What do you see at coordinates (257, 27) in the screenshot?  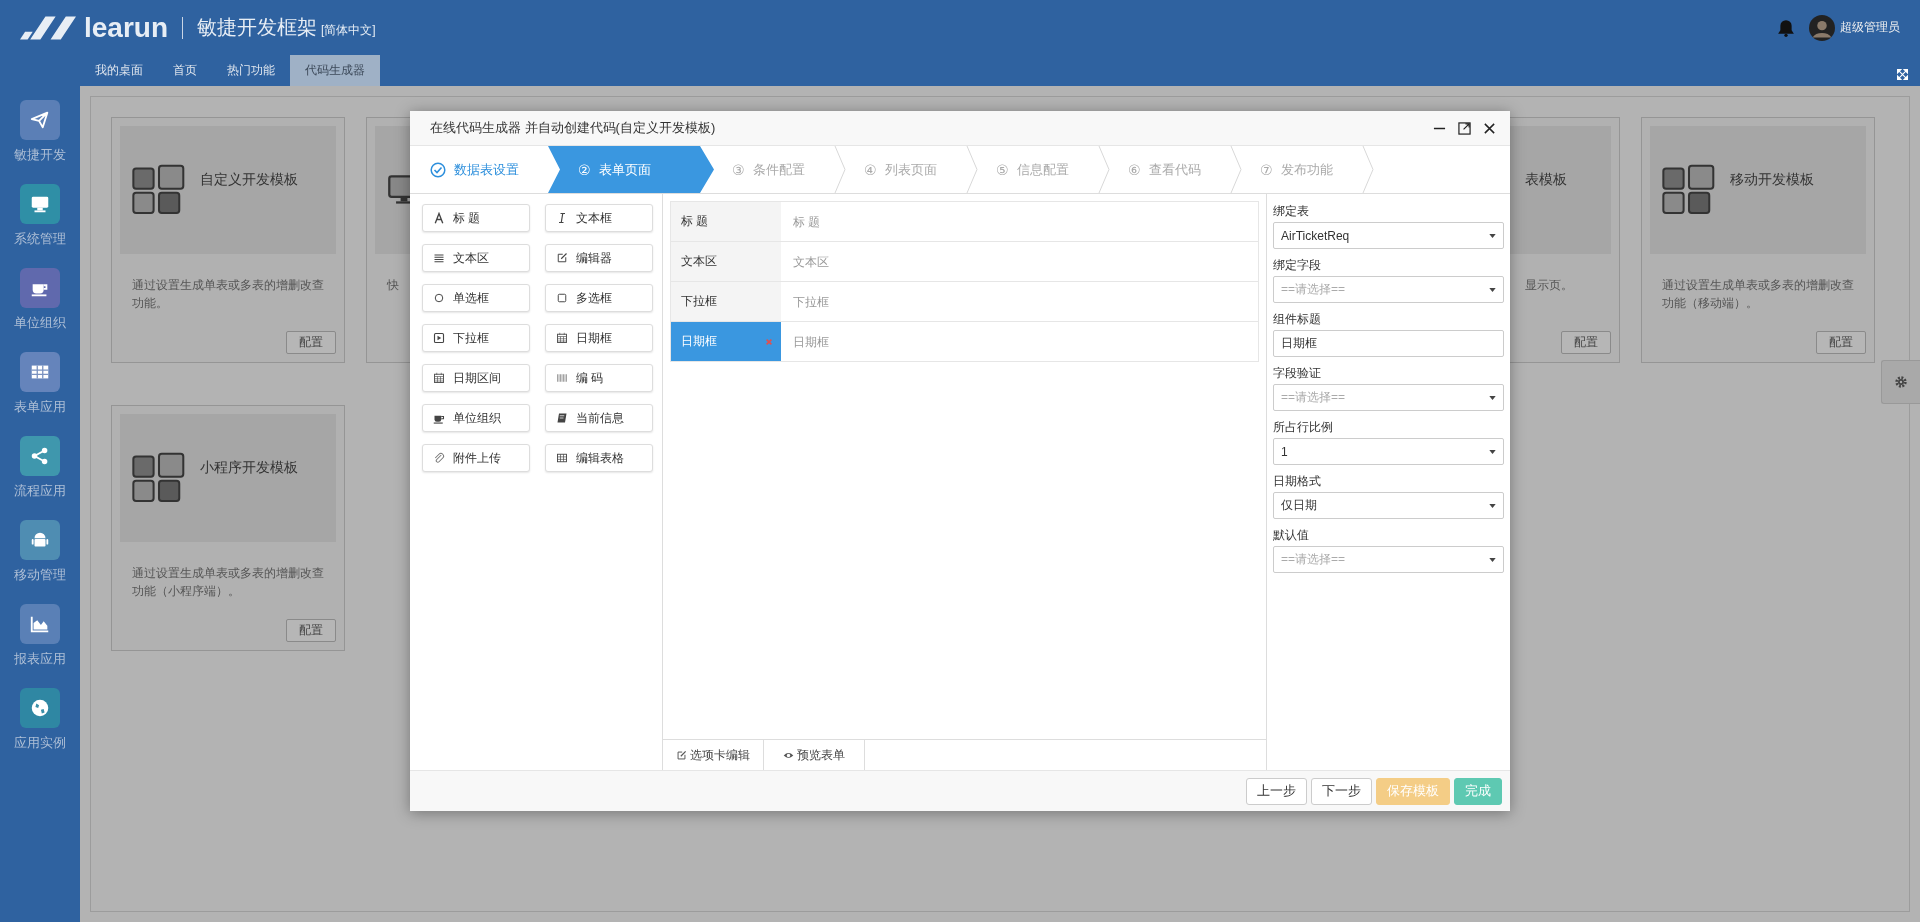 I see `product-name: 敏捷开发框架` at bounding box center [257, 27].